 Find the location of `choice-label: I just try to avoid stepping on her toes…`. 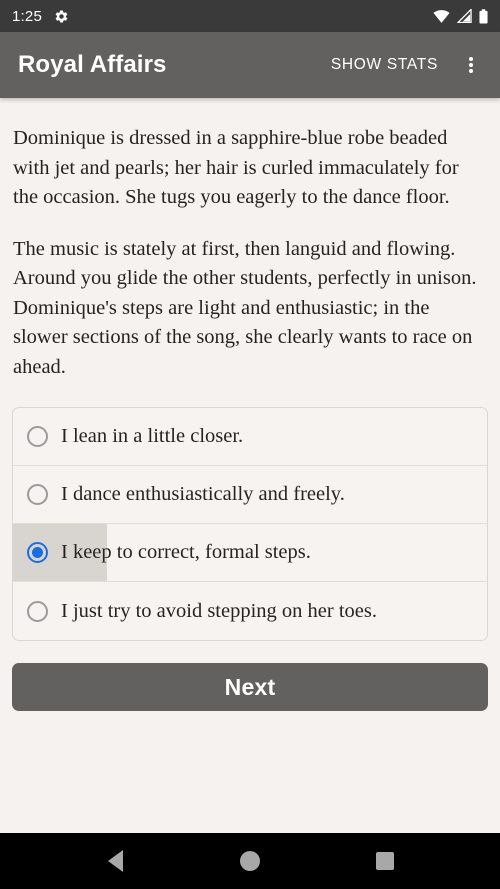

choice-label: I just try to avoid stepping on her toes… is located at coordinates (219, 610).